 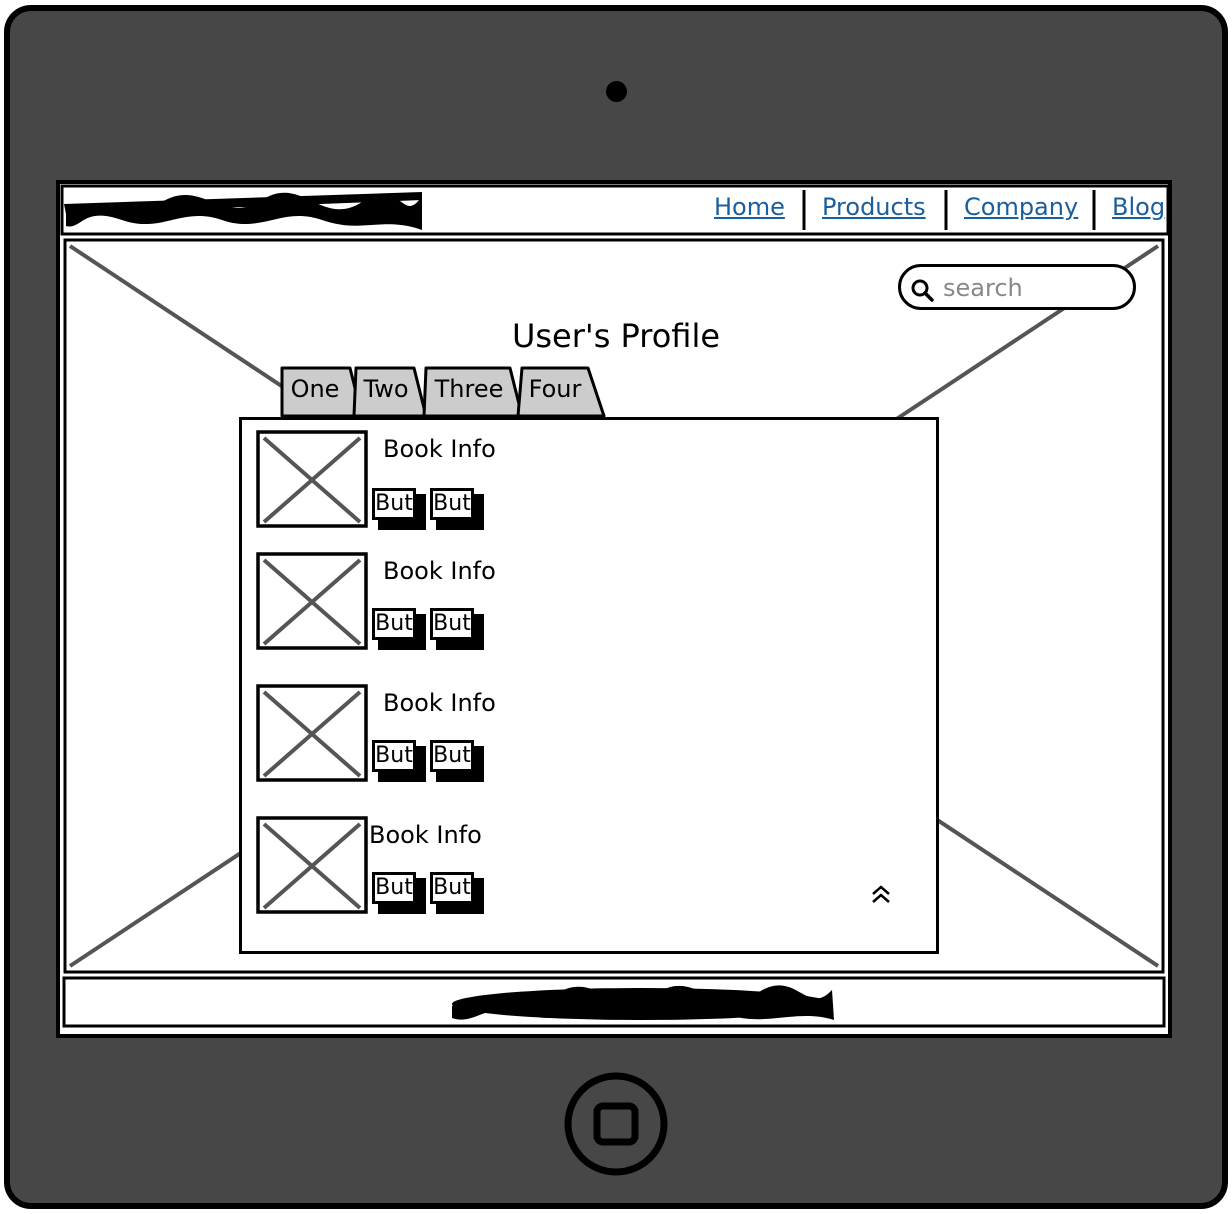 What do you see at coordinates (922, 290) in the screenshot?
I see `search-icon` at bounding box center [922, 290].